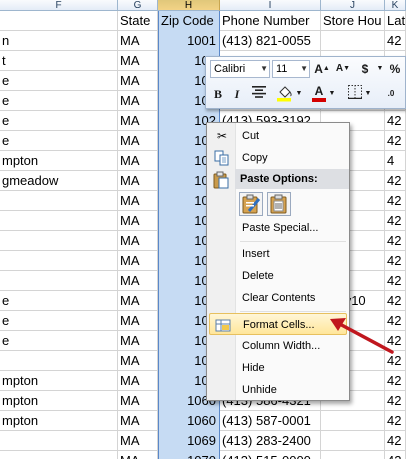 The width and height of the screenshot is (406, 459). What do you see at coordinates (270, 5) in the screenshot?
I see `column-header-i: I` at bounding box center [270, 5].